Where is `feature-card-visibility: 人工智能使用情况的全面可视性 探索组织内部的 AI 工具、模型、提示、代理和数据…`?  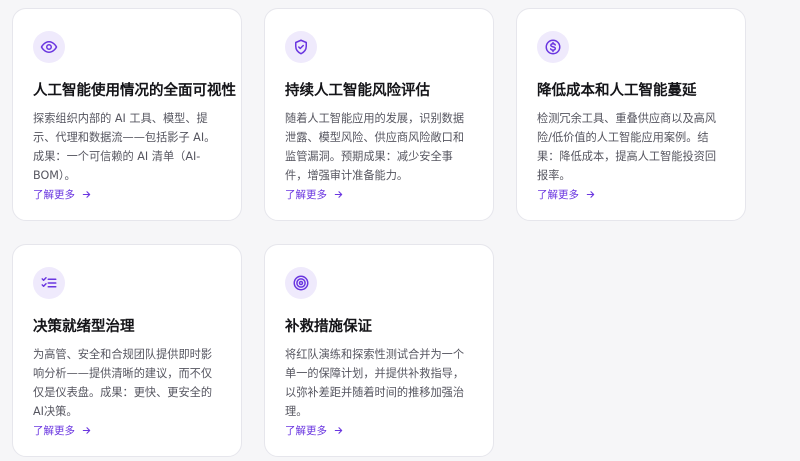
feature-card-visibility: 人工智能使用情况的全面可视性 探索组织内部的 AI 工具、模型、提示、代理和数据… is located at coordinates (127, 114).